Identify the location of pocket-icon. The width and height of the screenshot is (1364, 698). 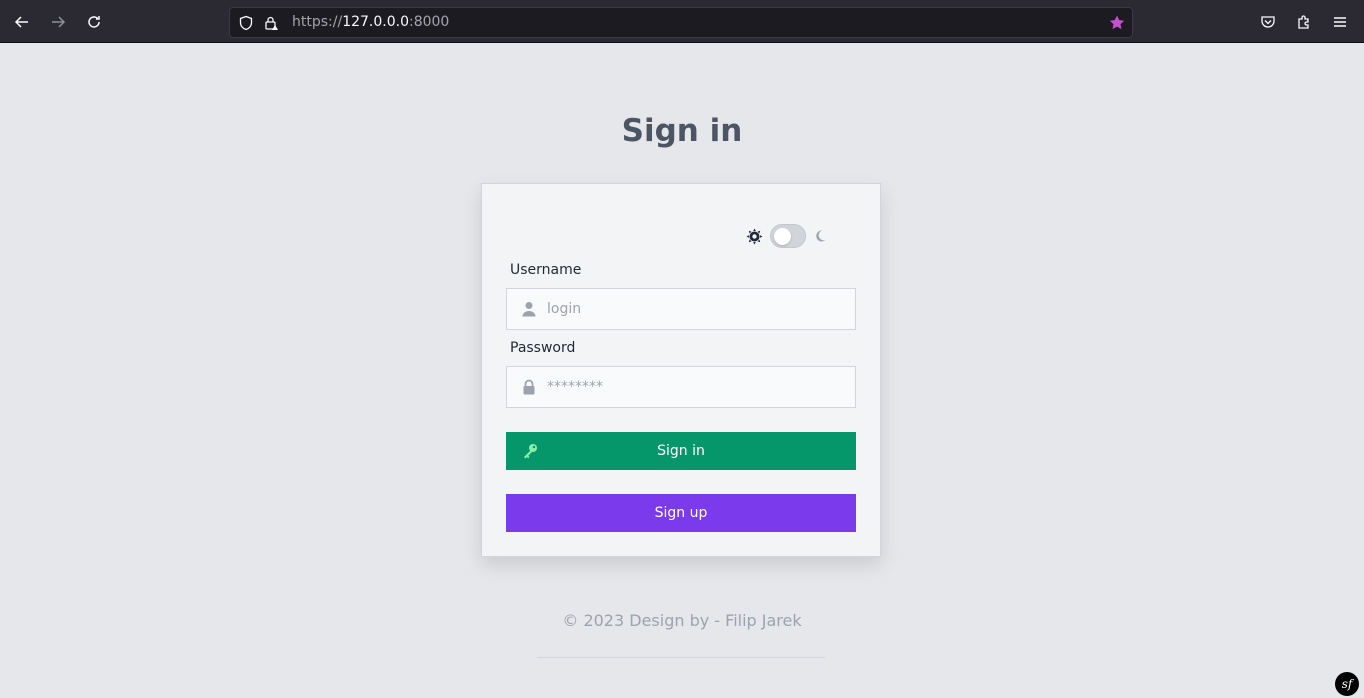
(1268, 22).